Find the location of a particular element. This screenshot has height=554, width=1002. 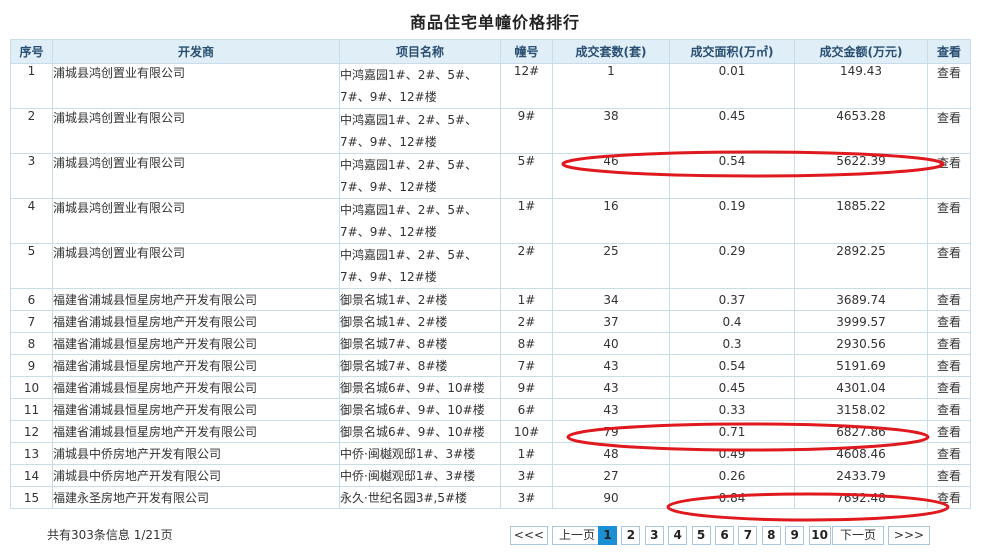

row-number: 1 is located at coordinates (31, 86).